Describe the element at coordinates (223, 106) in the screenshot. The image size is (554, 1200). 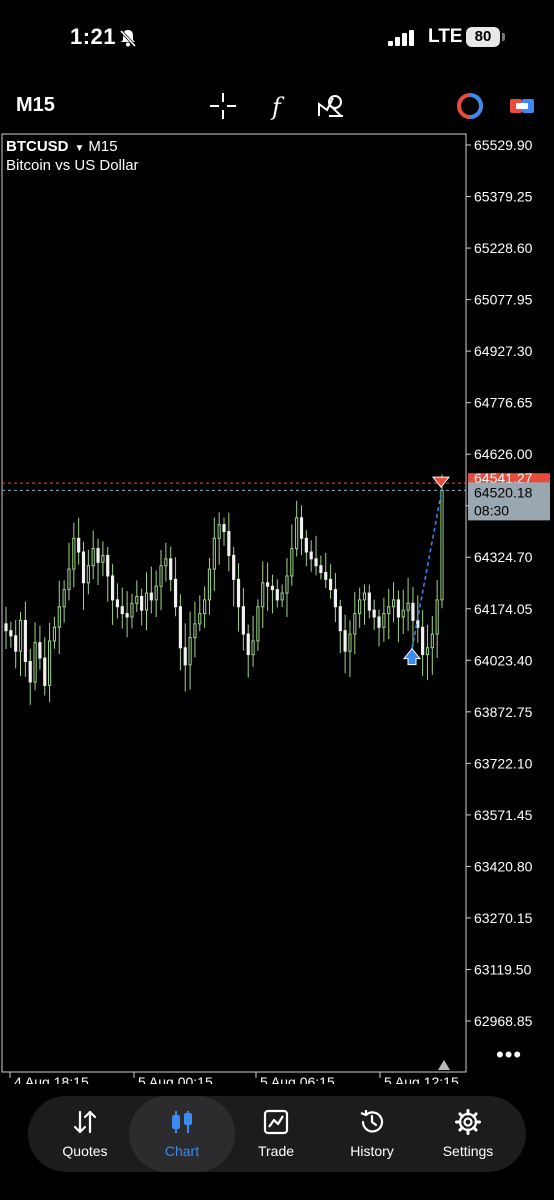
I see `crosshair-icon` at that location.